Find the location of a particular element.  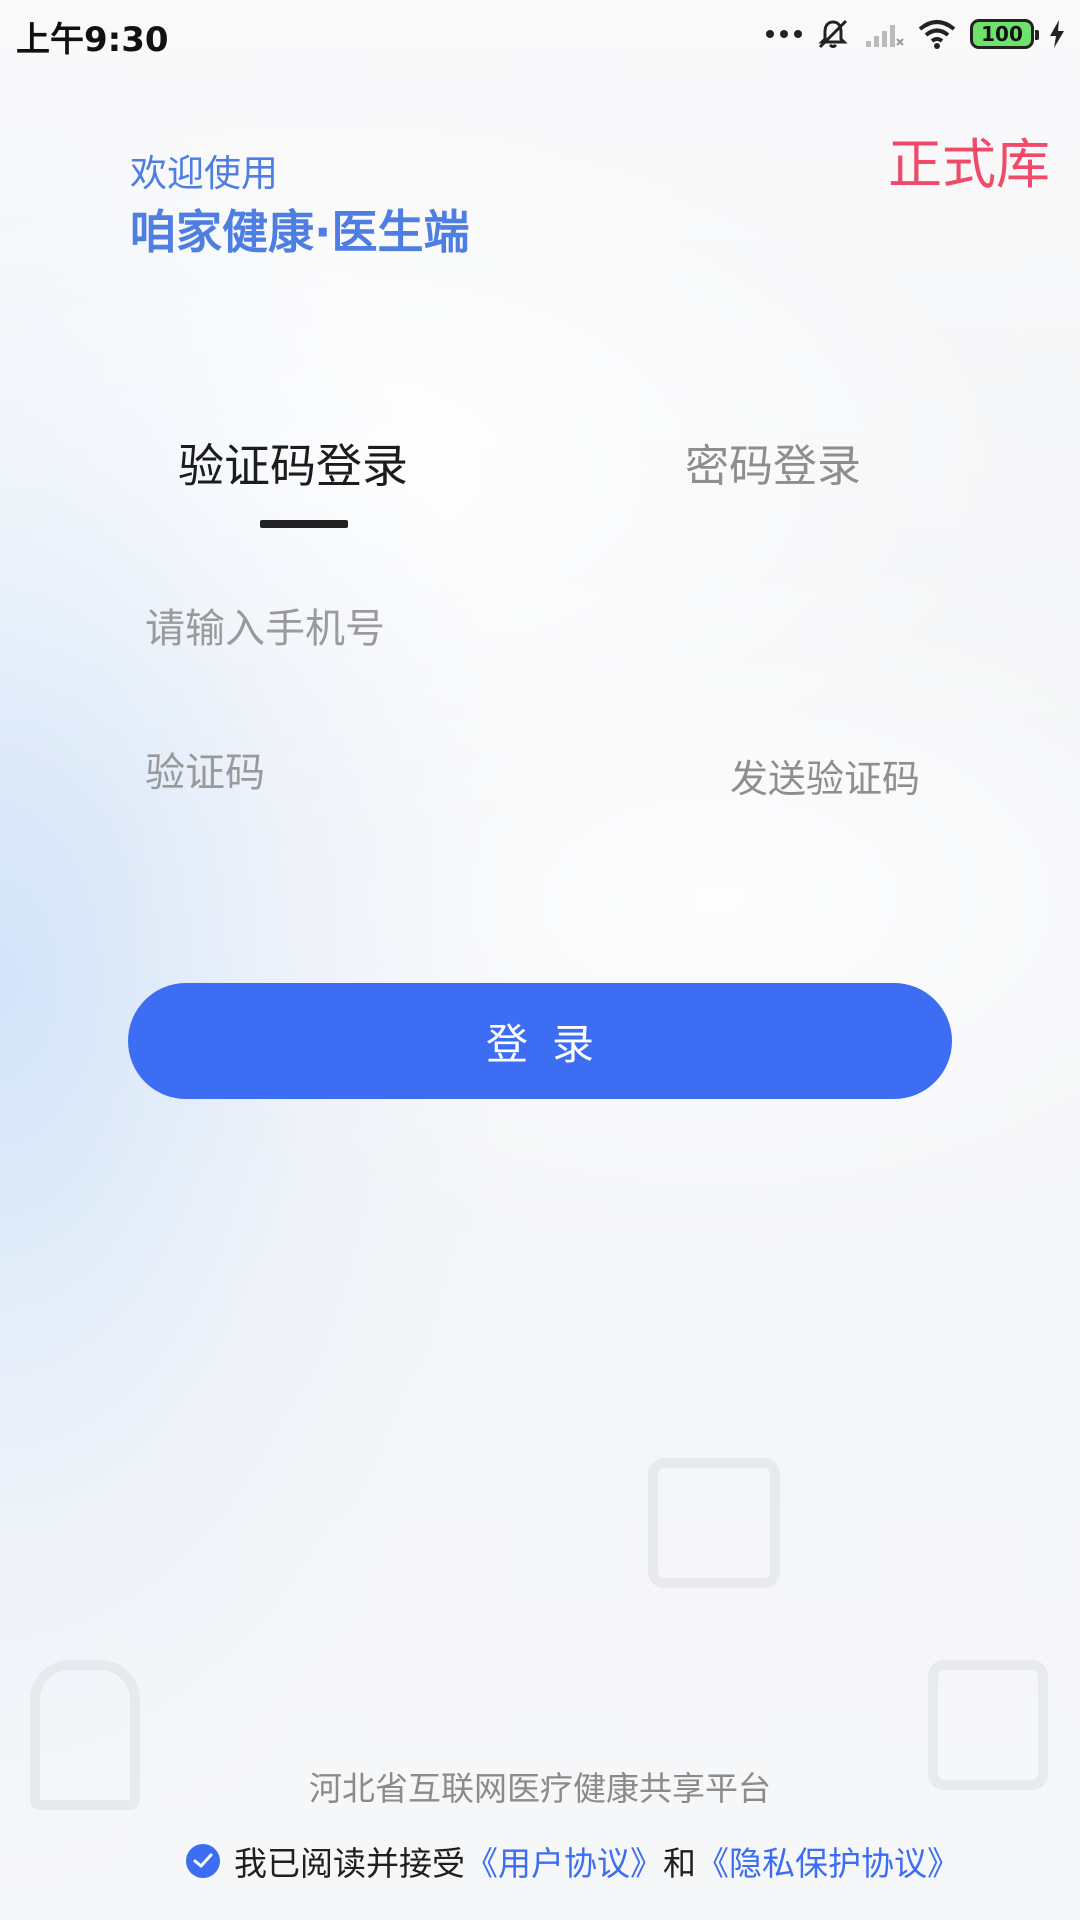

privacy-agreement-link: 《隐私保护协议》 is located at coordinates (828, 1861).